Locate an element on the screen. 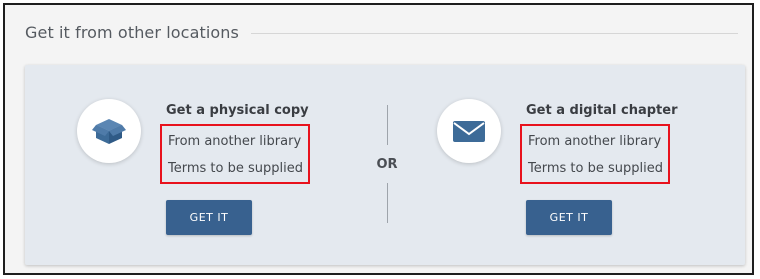 The height and width of the screenshot is (279, 760). physical-icon-circle is located at coordinates (109, 131).